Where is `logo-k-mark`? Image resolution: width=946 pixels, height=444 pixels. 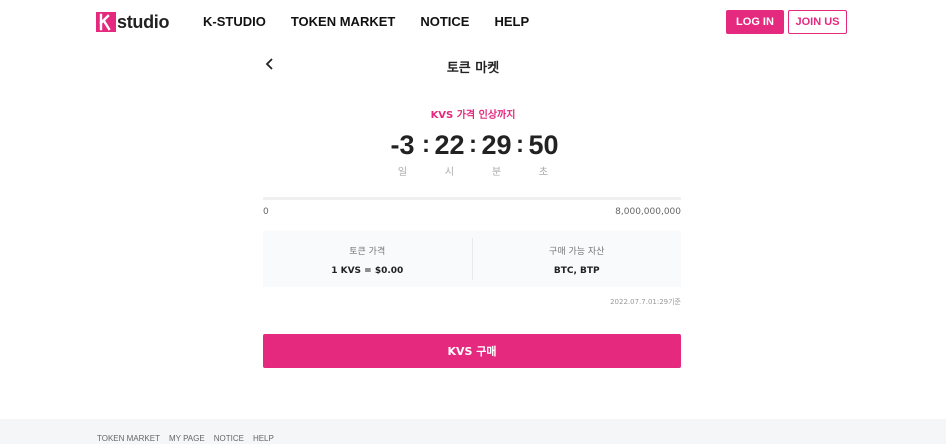 logo-k-mark is located at coordinates (106, 22).